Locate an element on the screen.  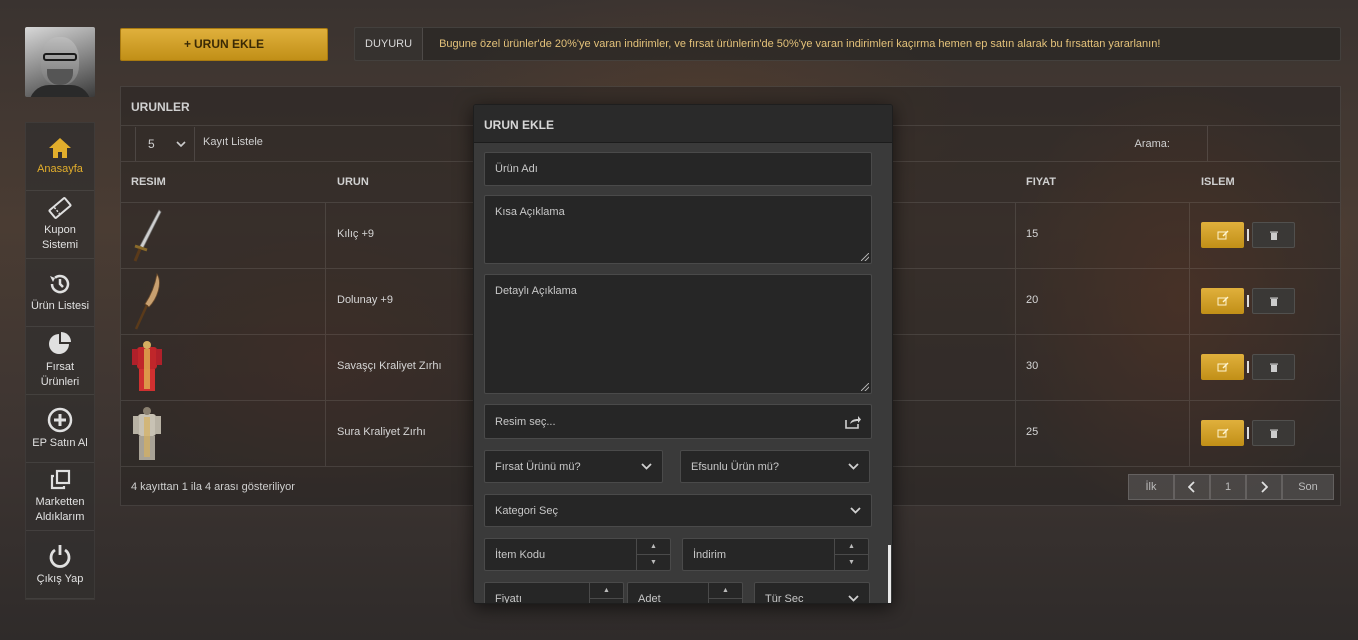
quantity-placeholder: Adet is located at coordinates (649, 598).